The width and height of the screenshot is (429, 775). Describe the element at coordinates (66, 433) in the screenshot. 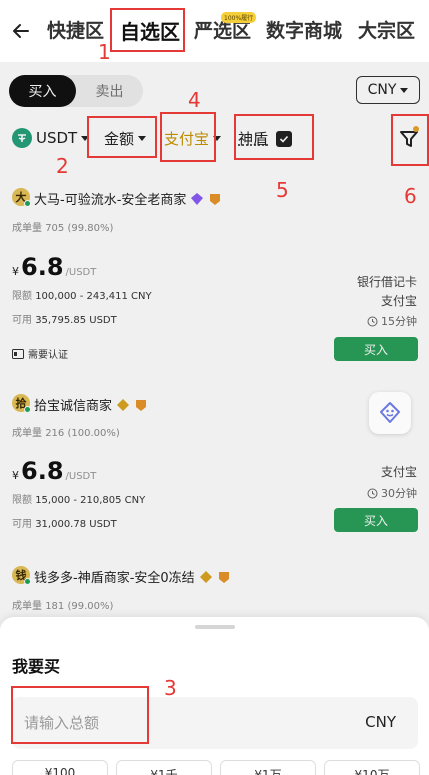

I see `order-stats: 成单量 216 (100.00%)` at that location.